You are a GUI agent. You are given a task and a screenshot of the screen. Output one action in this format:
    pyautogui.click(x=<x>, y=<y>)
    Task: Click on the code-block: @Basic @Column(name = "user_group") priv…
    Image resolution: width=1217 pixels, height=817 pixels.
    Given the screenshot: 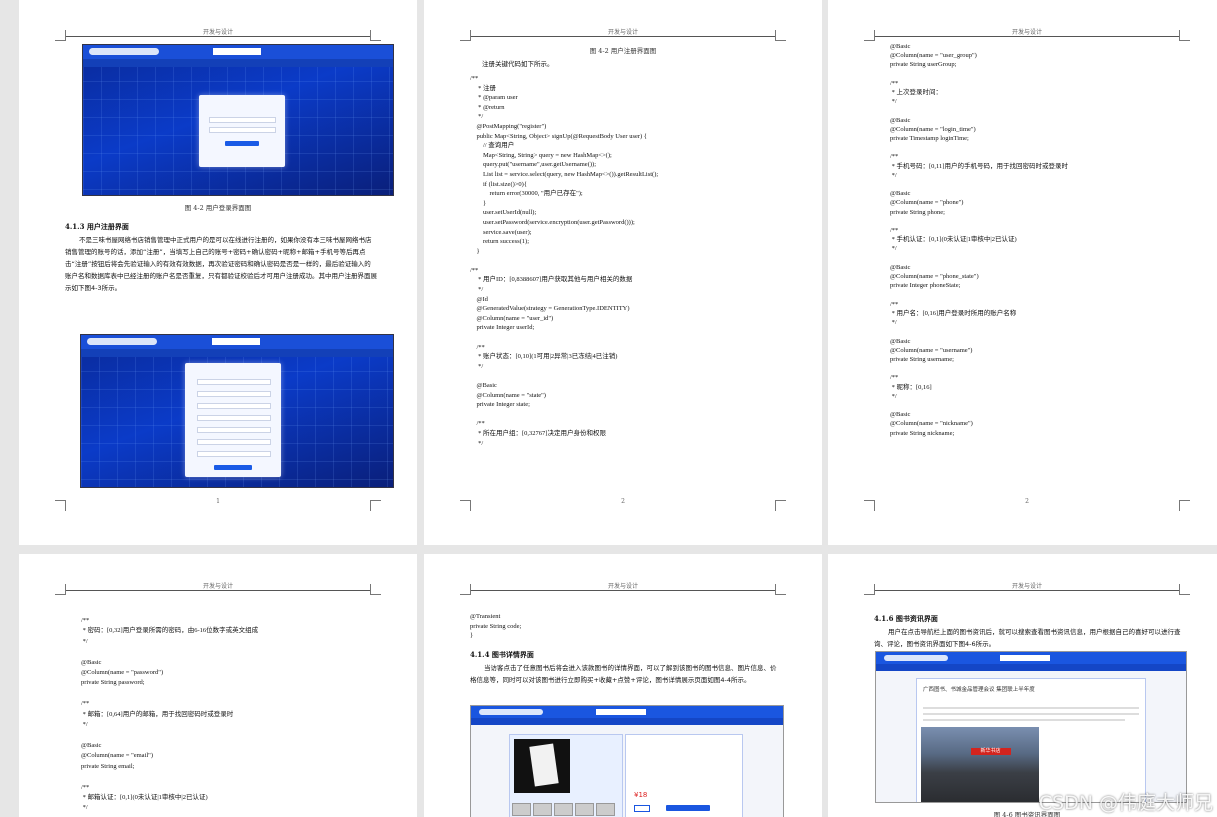 What is the action you would take?
    pyautogui.click(x=979, y=240)
    